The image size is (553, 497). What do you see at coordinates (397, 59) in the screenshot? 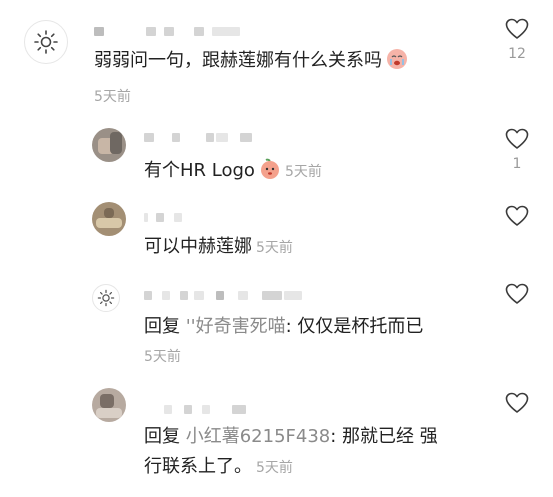
I see `crying-face-emoji-icon` at bounding box center [397, 59].